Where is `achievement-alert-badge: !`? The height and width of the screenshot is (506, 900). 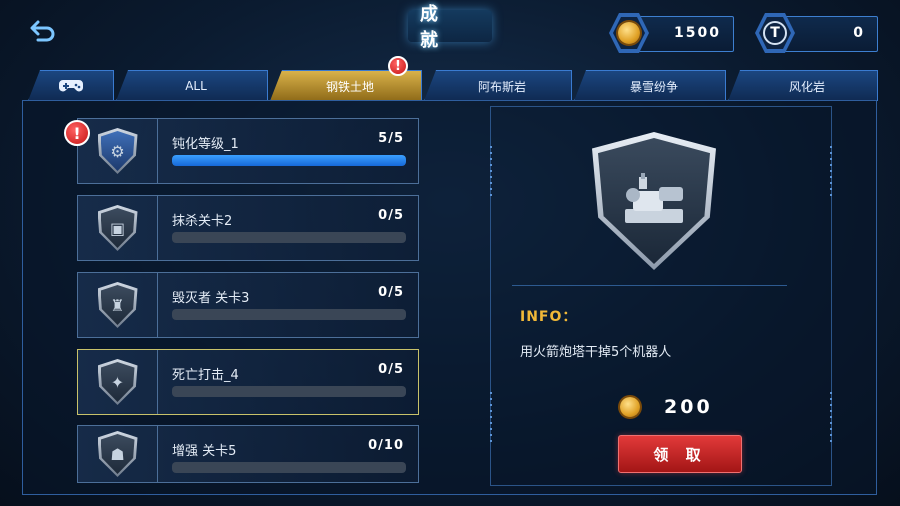 achievement-alert-badge: ! is located at coordinates (77, 133).